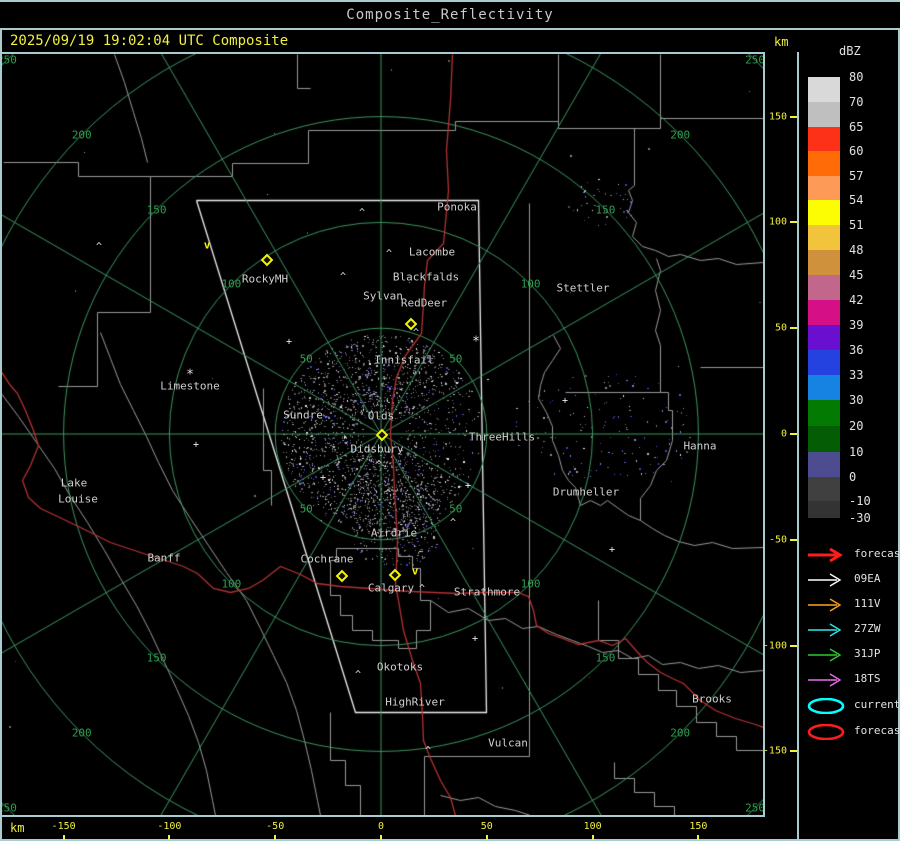 This screenshot has height=841, width=900. What do you see at coordinates (383, 296) in the screenshot?
I see `city-label-sylvan: Sylvan` at bounding box center [383, 296].